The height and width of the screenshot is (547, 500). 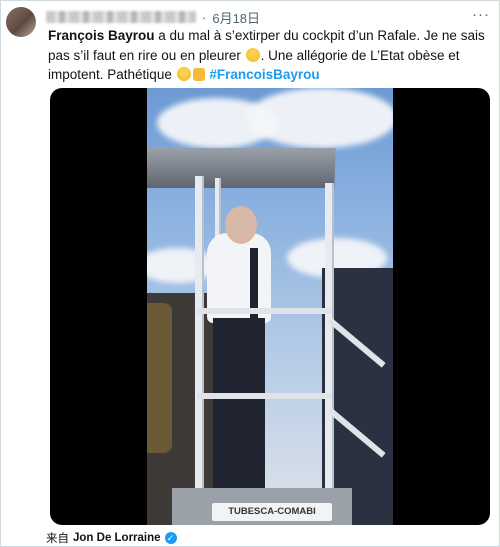 I want to click on post-date: 6月18日, so click(x=236, y=17).